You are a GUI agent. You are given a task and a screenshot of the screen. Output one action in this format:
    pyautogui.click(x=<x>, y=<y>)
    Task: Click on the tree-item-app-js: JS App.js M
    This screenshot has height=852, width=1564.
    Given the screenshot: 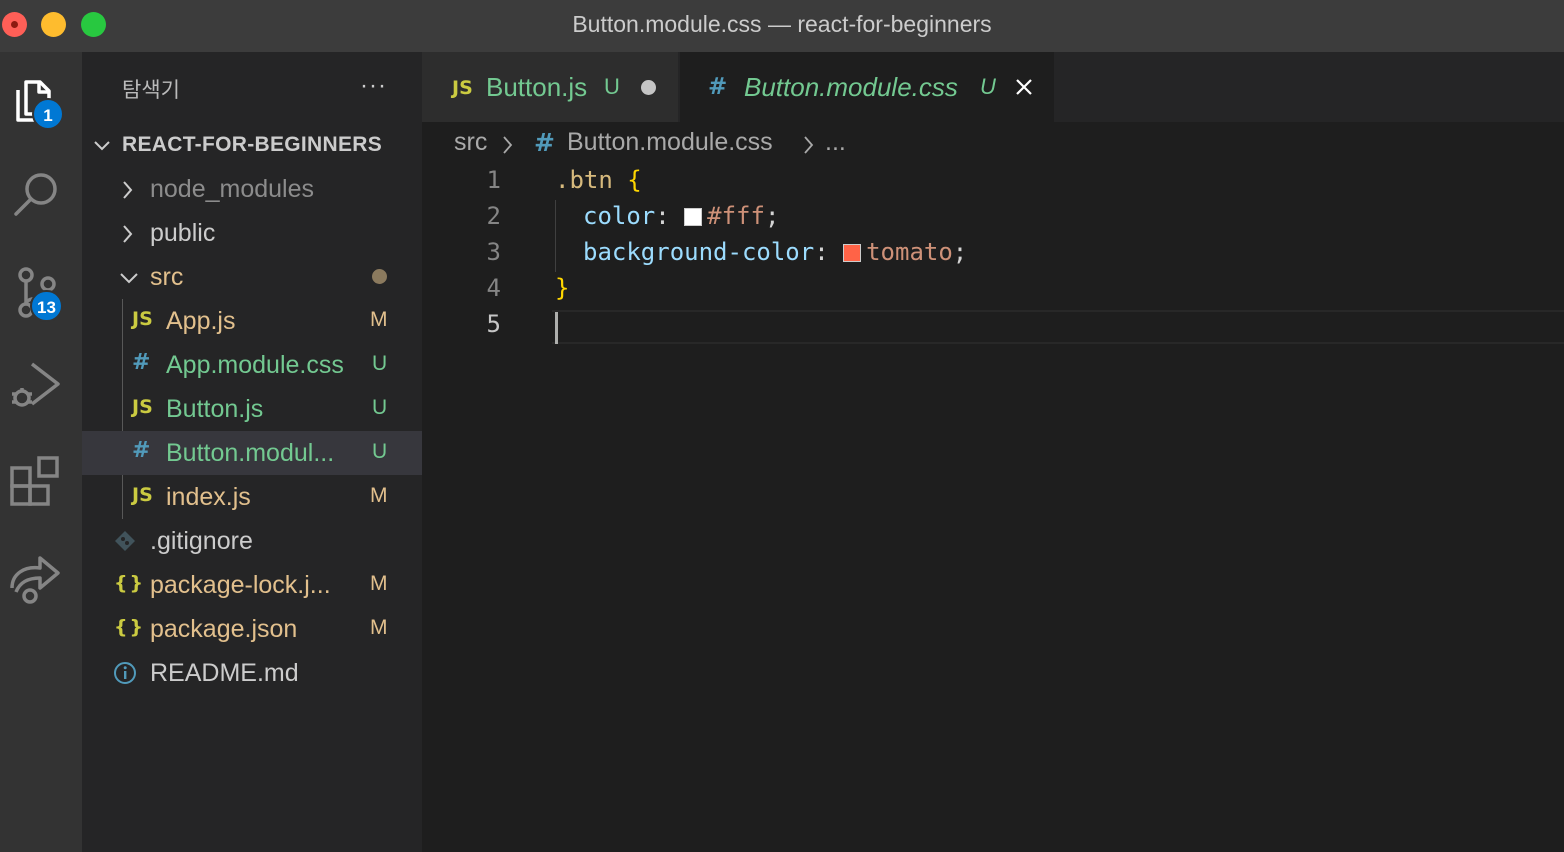 What is the action you would take?
    pyautogui.click(x=252, y=321)
    